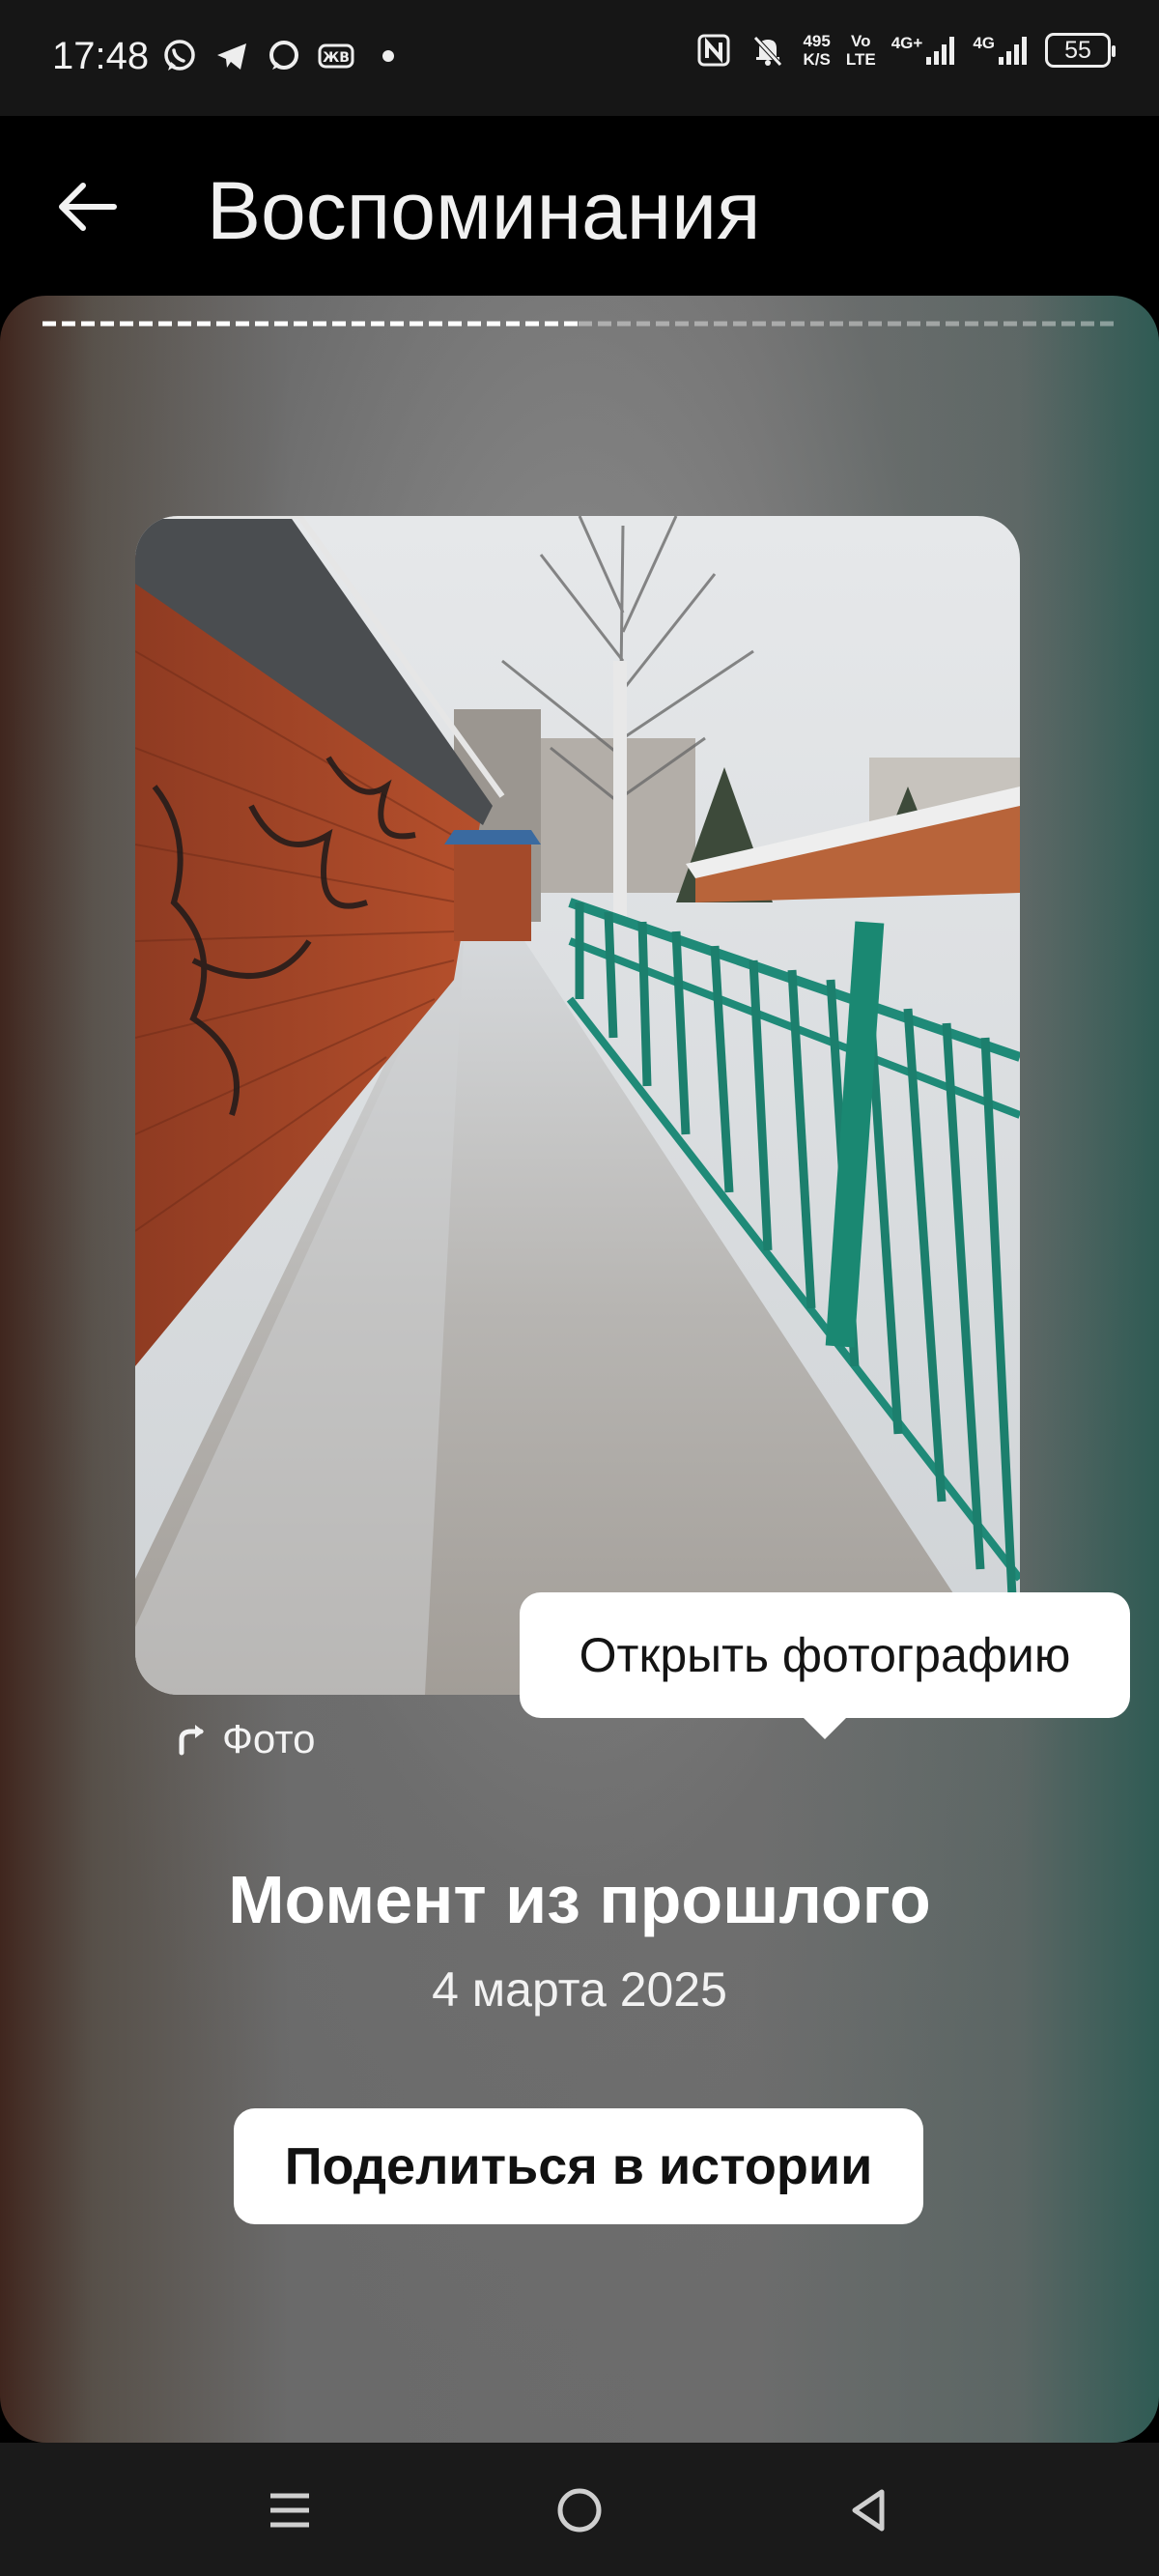  I want to click on dot-icon, so click(388, 56).